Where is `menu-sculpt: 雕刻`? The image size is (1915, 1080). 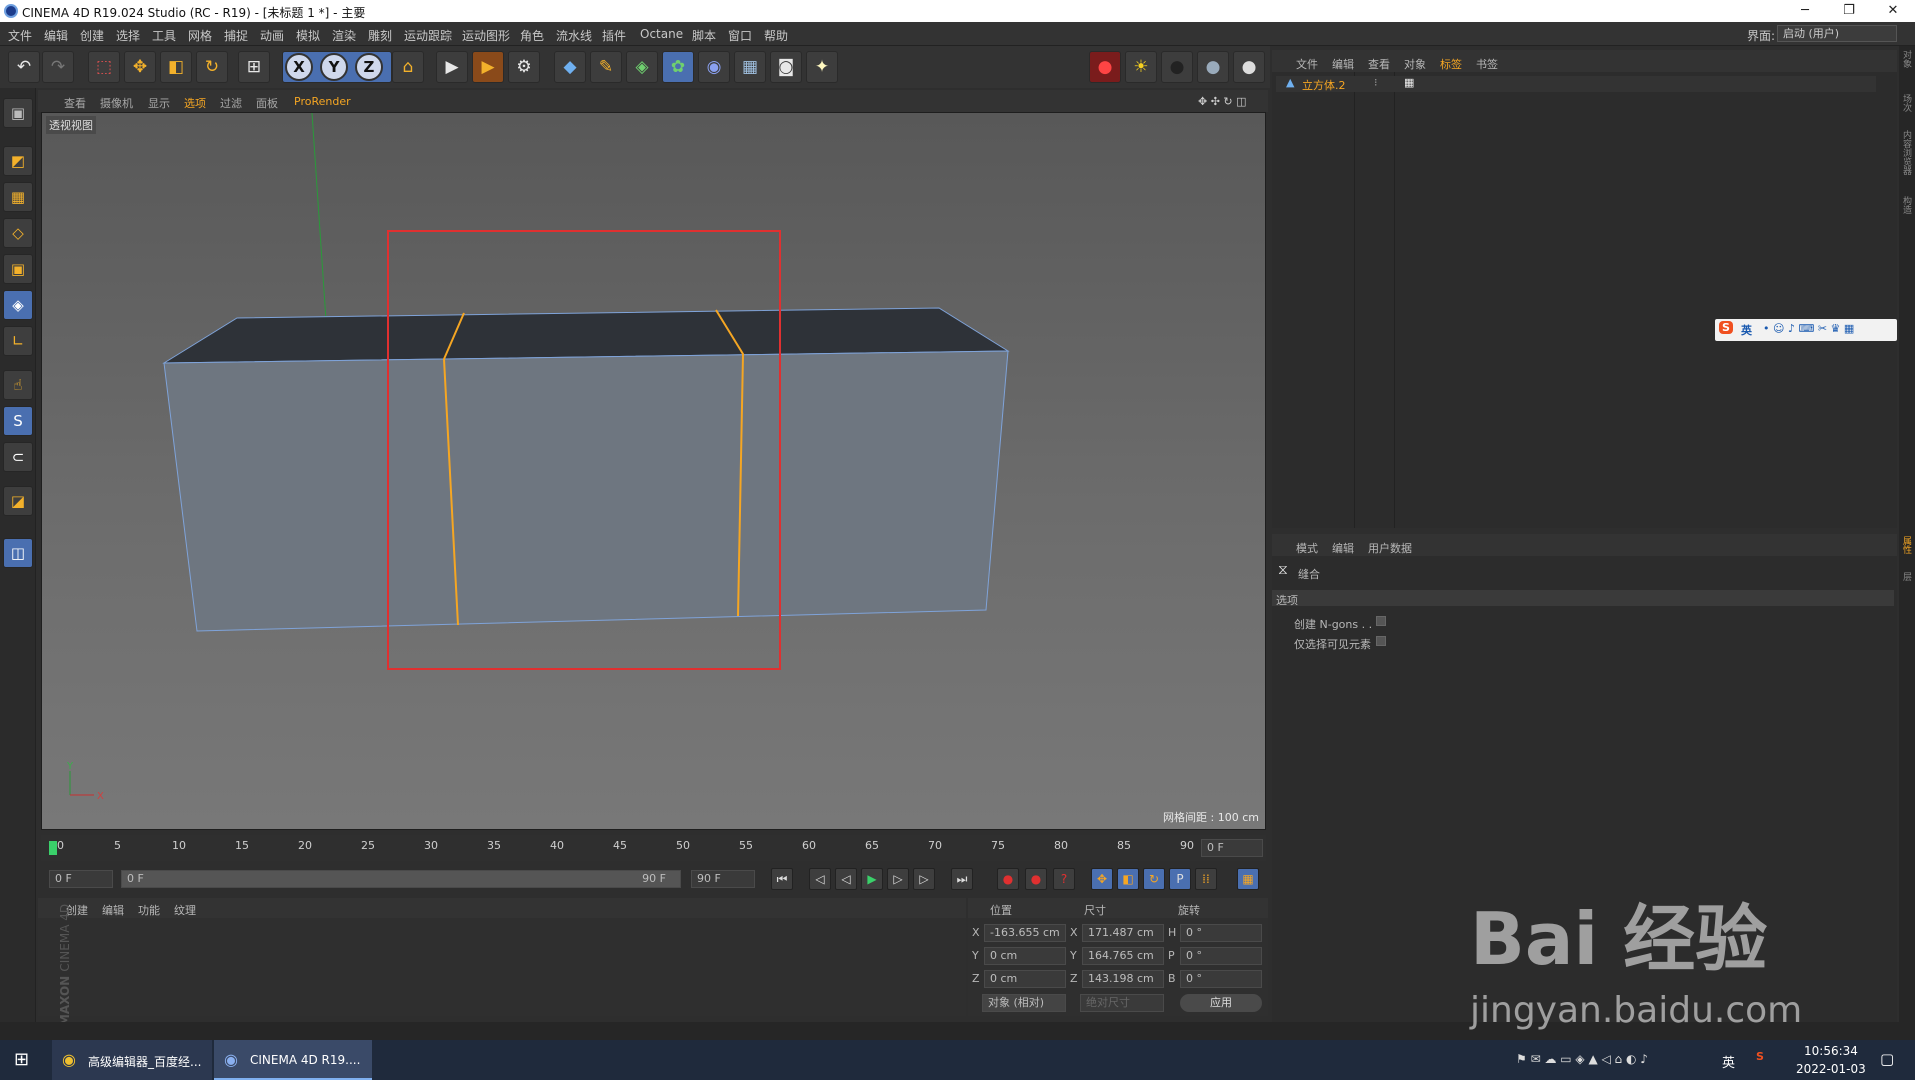 menu-sculpt: 雕刻 is located at coordinates (380, 35).